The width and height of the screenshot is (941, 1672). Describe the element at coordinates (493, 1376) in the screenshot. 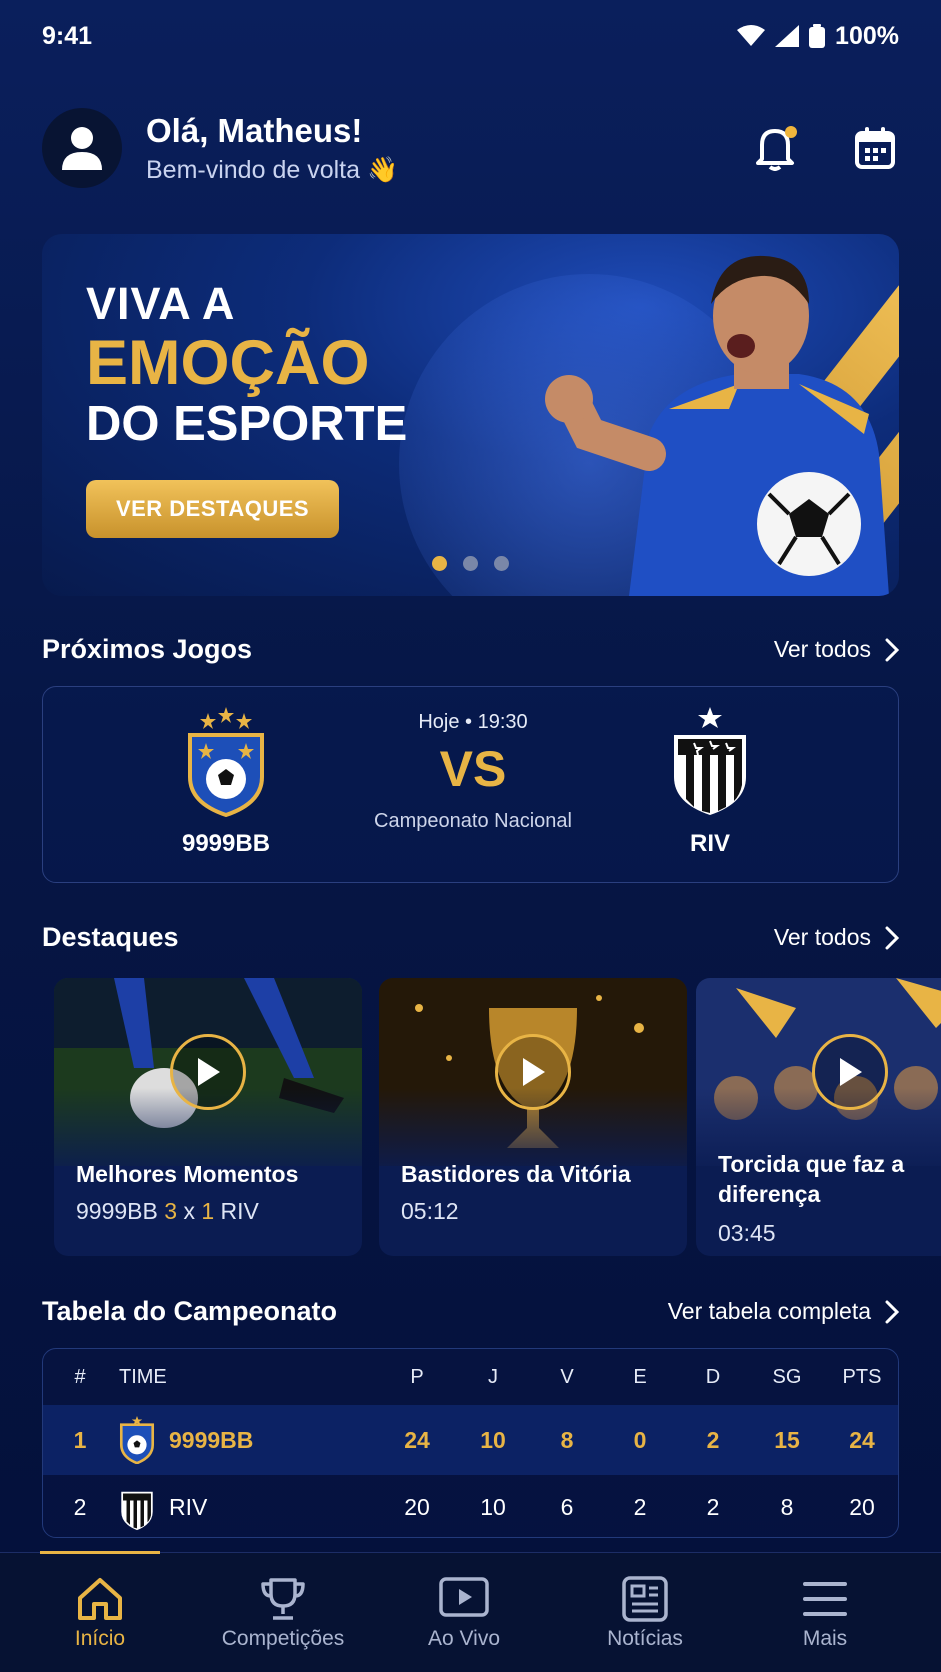

I see `column-header: J` at that location.